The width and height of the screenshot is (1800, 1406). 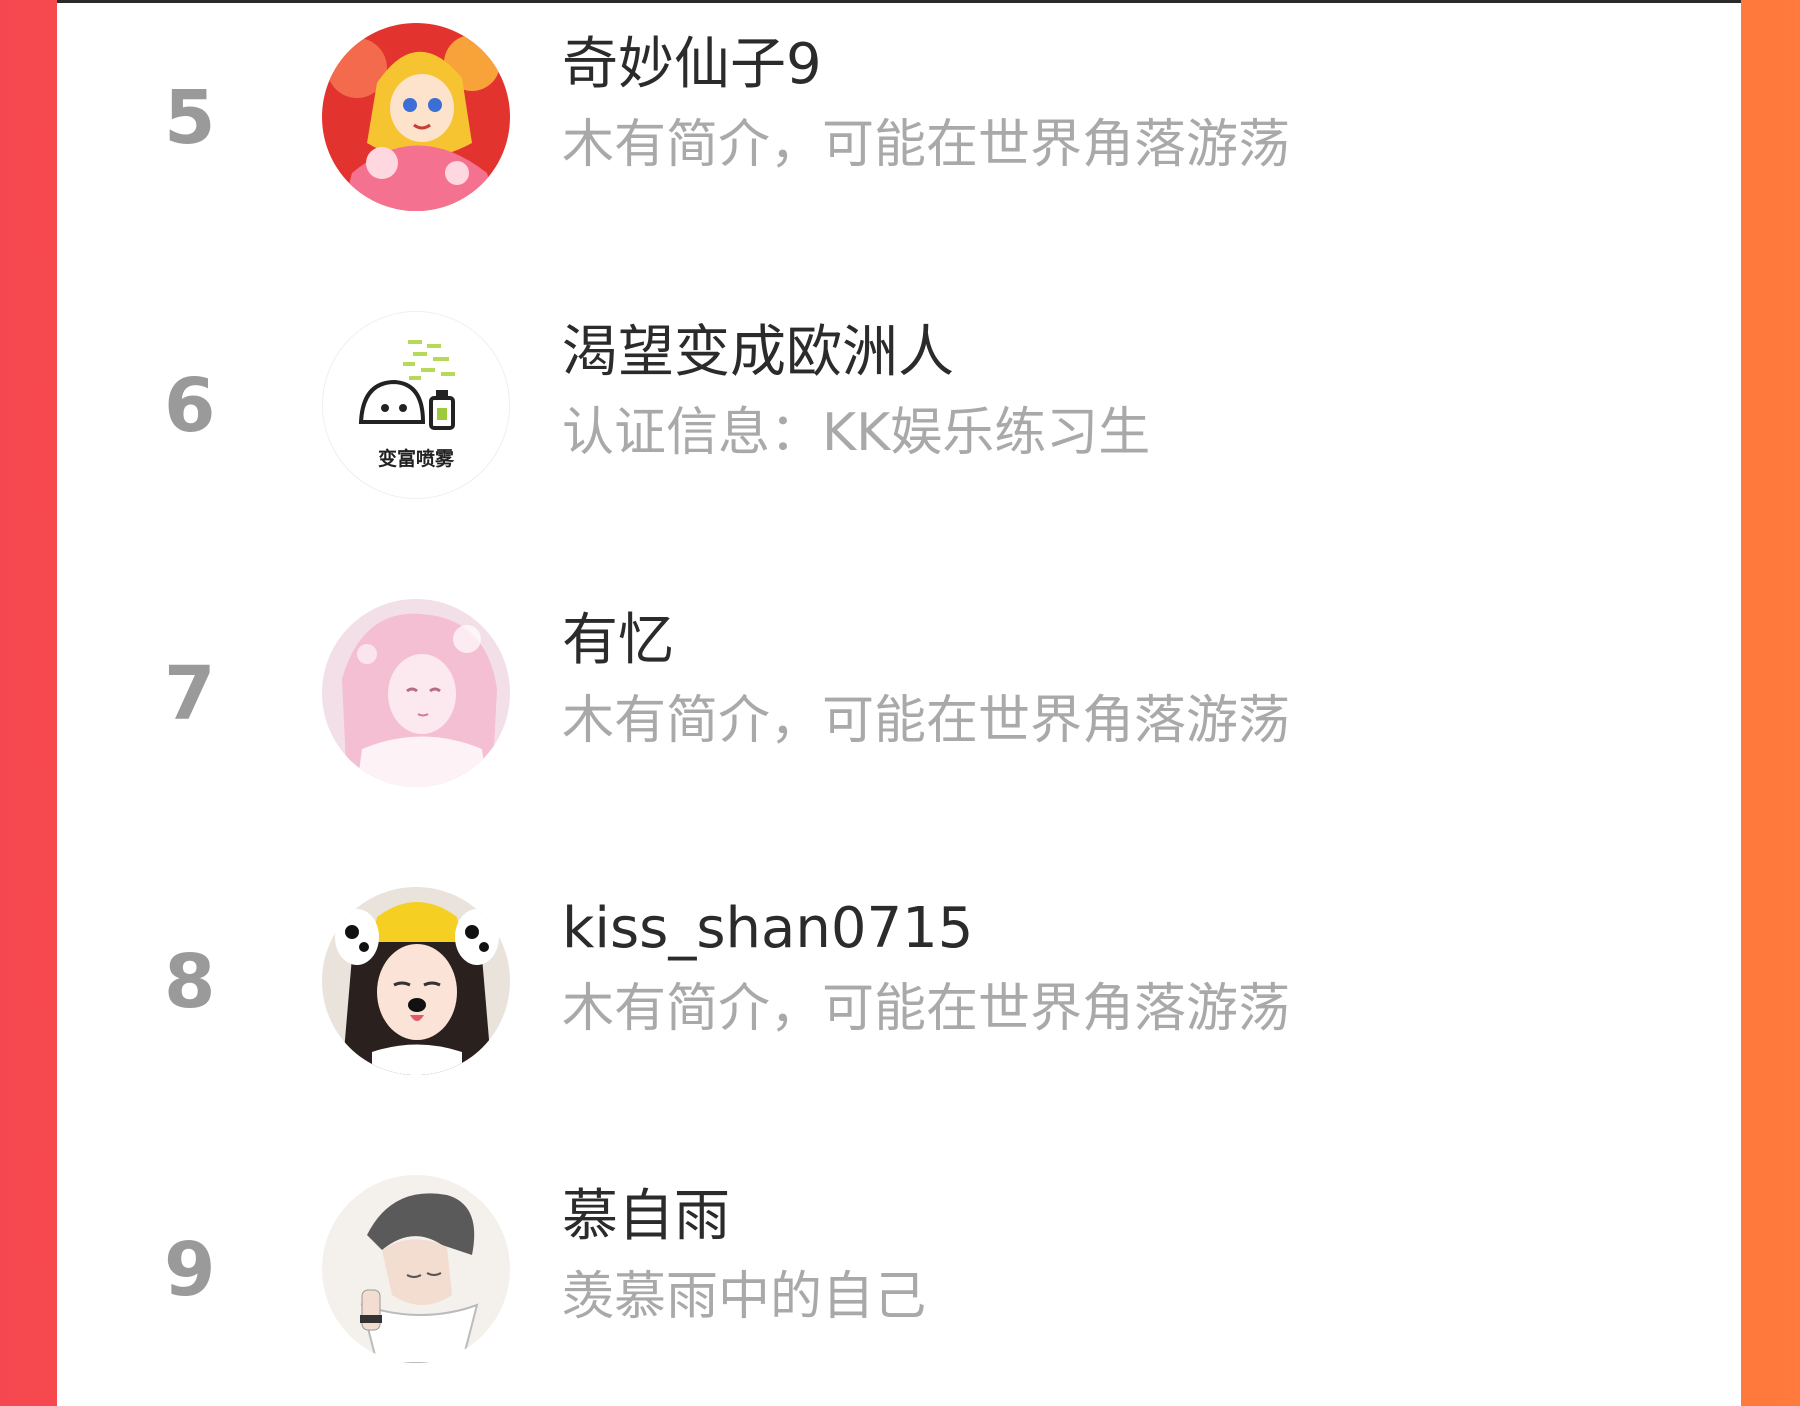 I want to click on rank-number: 5, so click(x=190, y=118).